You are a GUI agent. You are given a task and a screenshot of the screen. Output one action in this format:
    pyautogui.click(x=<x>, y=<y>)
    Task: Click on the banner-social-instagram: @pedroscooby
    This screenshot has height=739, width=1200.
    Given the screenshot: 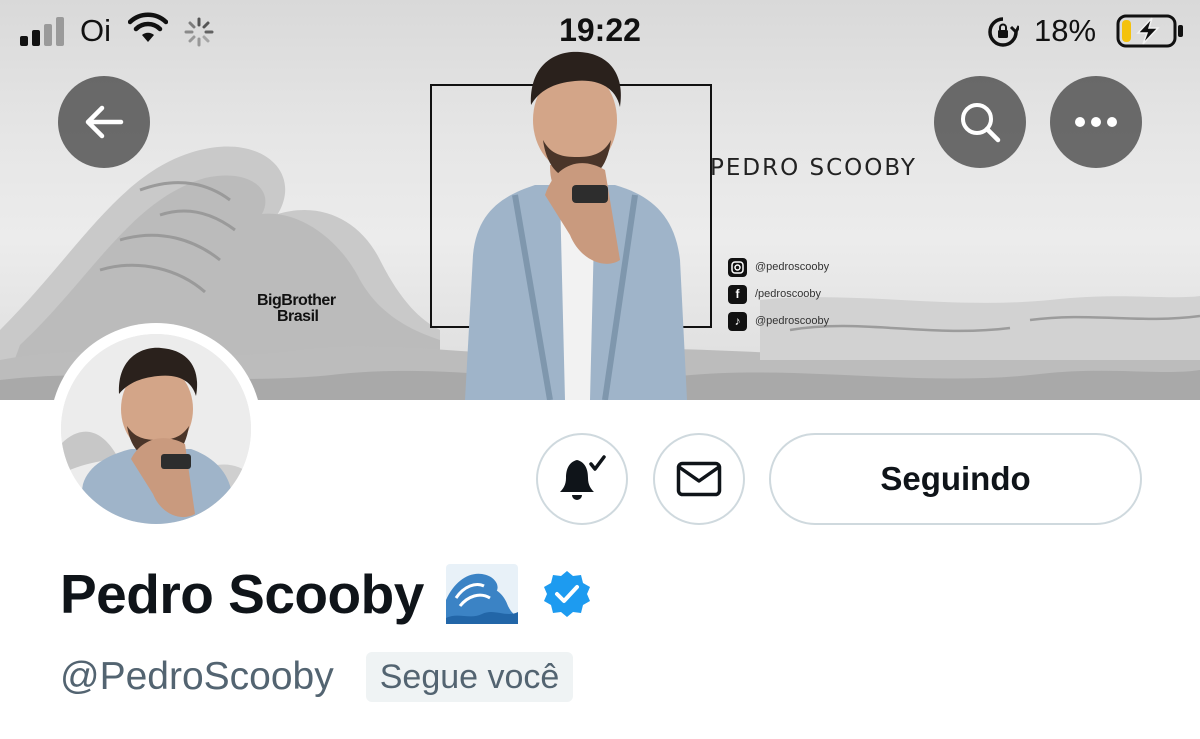 What is the action you would take?
    pyautogui.click(x=778, y=267)
    